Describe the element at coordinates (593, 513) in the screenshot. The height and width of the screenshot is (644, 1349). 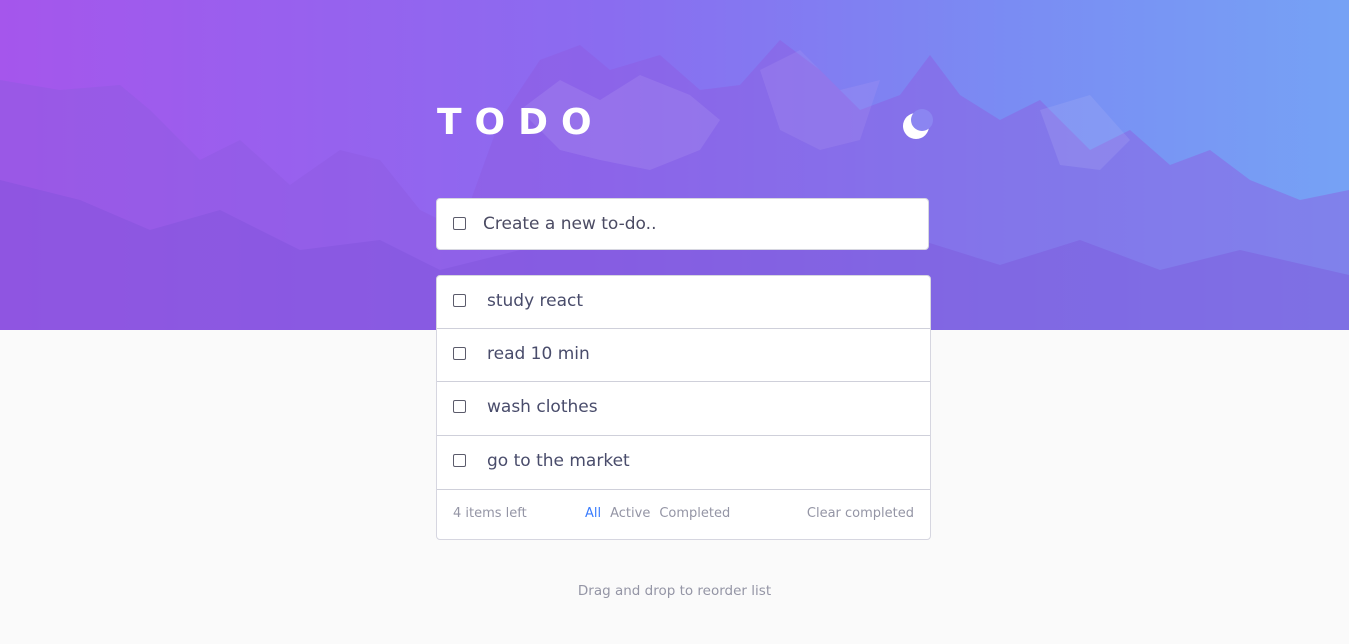
I see `filter-all: All` at that location.